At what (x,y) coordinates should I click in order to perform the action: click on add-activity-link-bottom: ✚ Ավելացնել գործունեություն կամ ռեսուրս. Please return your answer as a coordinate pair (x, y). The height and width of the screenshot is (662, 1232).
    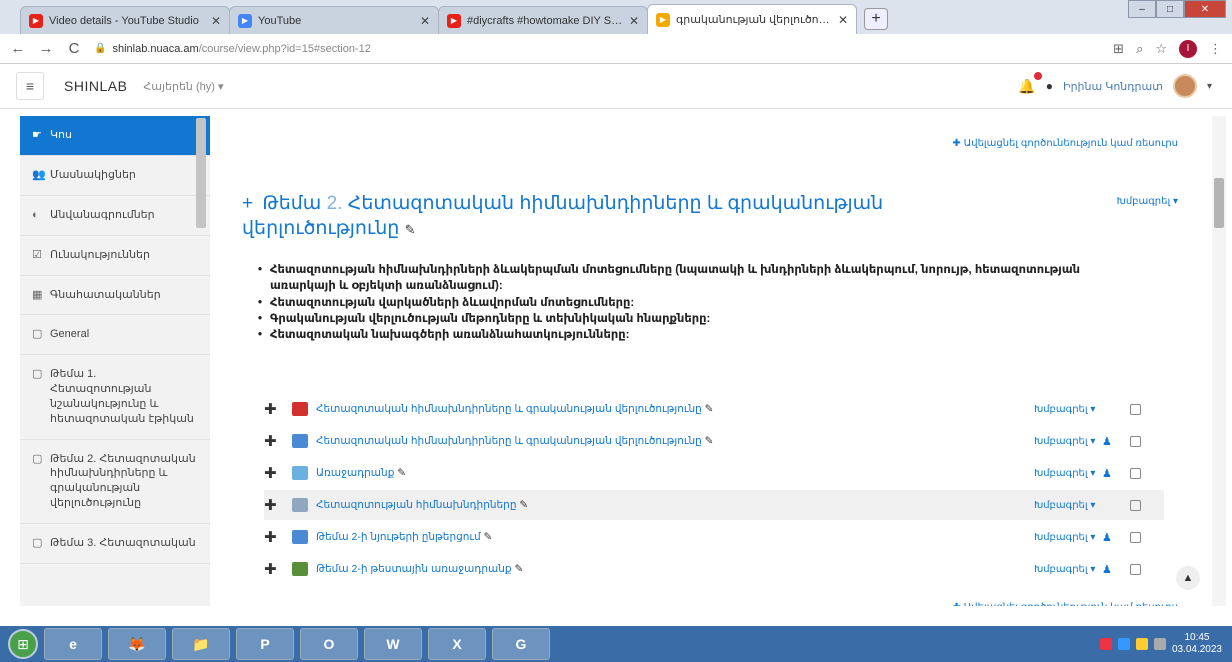
    Looking at the image, I should click on (1065, 604).